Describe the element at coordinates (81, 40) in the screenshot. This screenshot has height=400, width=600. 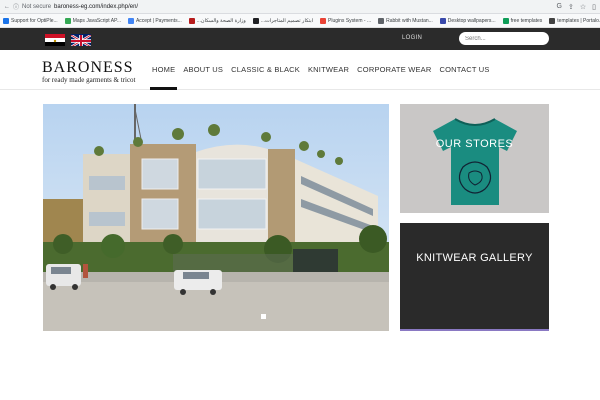
I see `uk-flag-icon` at that location.